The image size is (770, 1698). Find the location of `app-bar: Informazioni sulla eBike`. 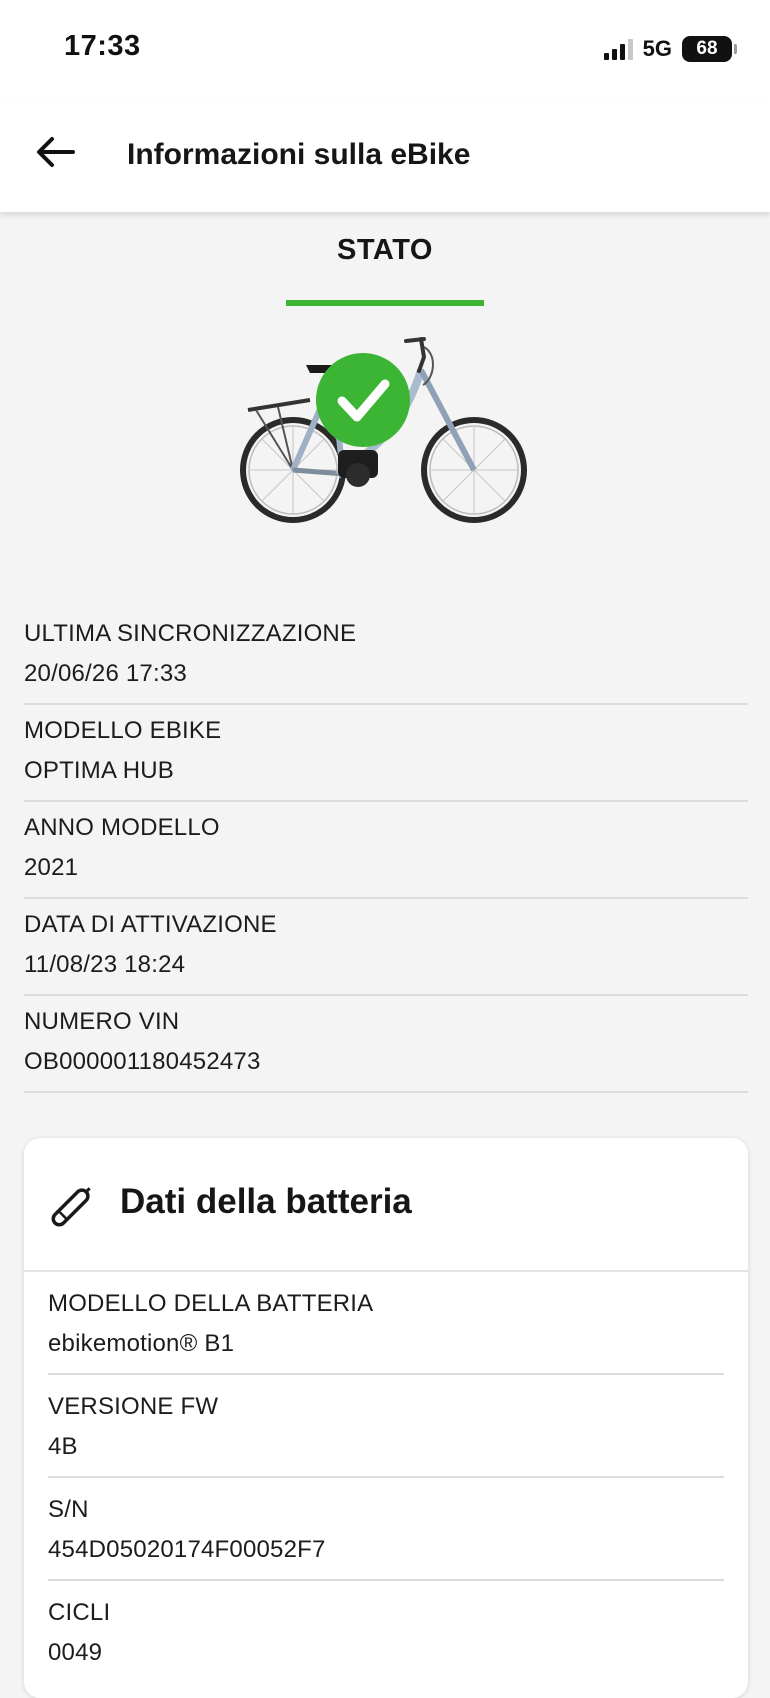

app-bar: Informazioni sulla eBike is located at coordinates (385, 156).